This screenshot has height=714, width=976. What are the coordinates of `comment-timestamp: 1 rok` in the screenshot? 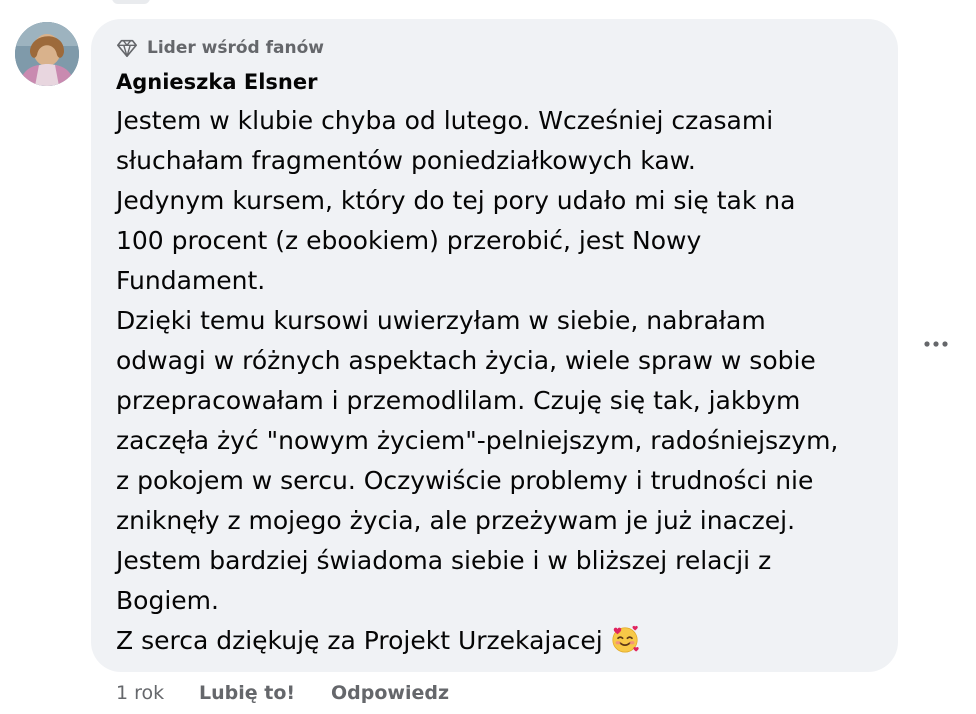 It's located at (140, 693).